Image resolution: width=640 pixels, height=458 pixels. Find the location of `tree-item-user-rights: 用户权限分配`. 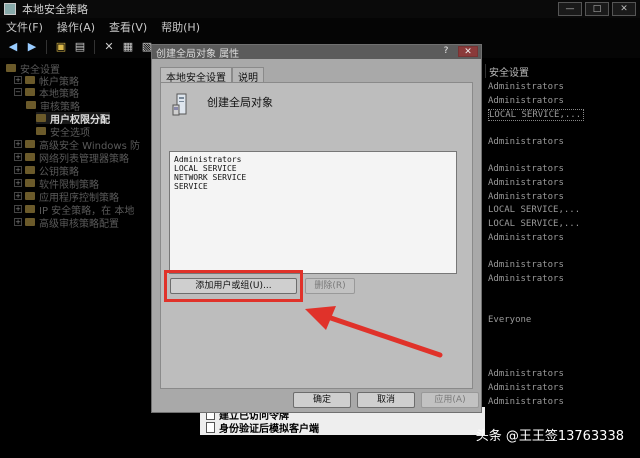

tree-item-user-rights: 用户权限分配 is located at coordinates (73, 119).